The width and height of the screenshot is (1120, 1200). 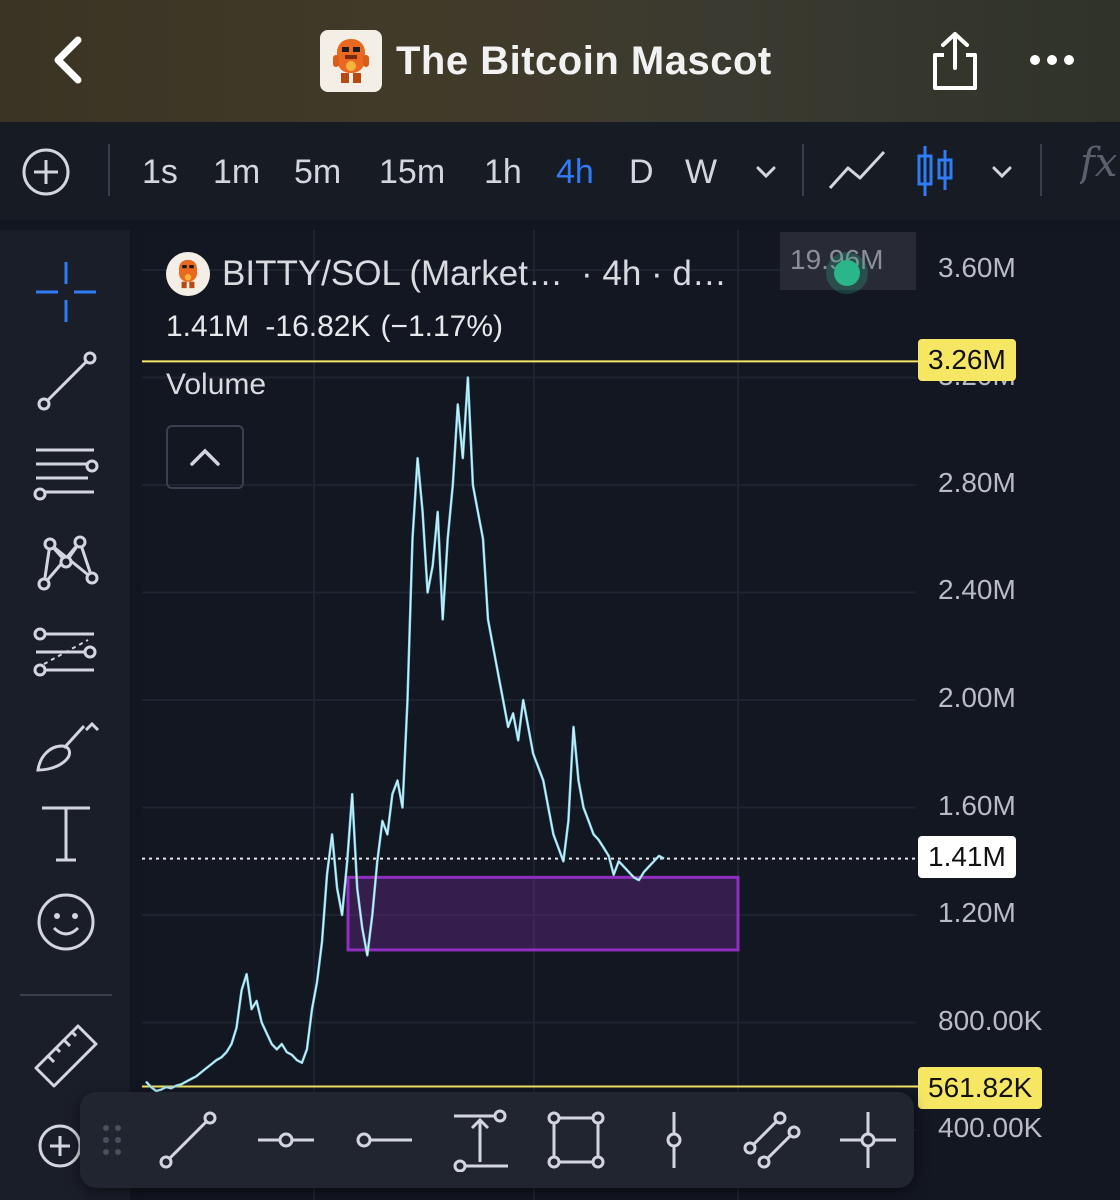 I want to click on chevron-up-icon, so click(x=205, y=457).